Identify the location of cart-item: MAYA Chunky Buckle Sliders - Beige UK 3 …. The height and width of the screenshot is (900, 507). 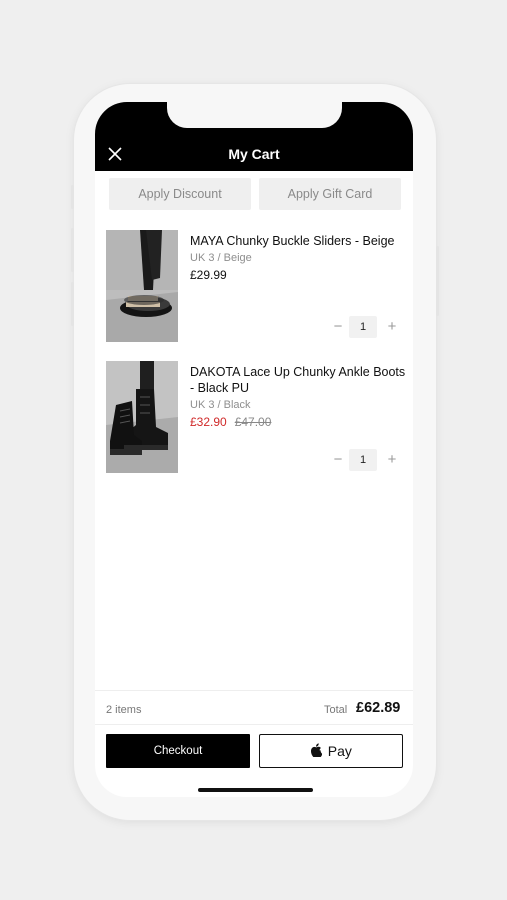
(258, 286).